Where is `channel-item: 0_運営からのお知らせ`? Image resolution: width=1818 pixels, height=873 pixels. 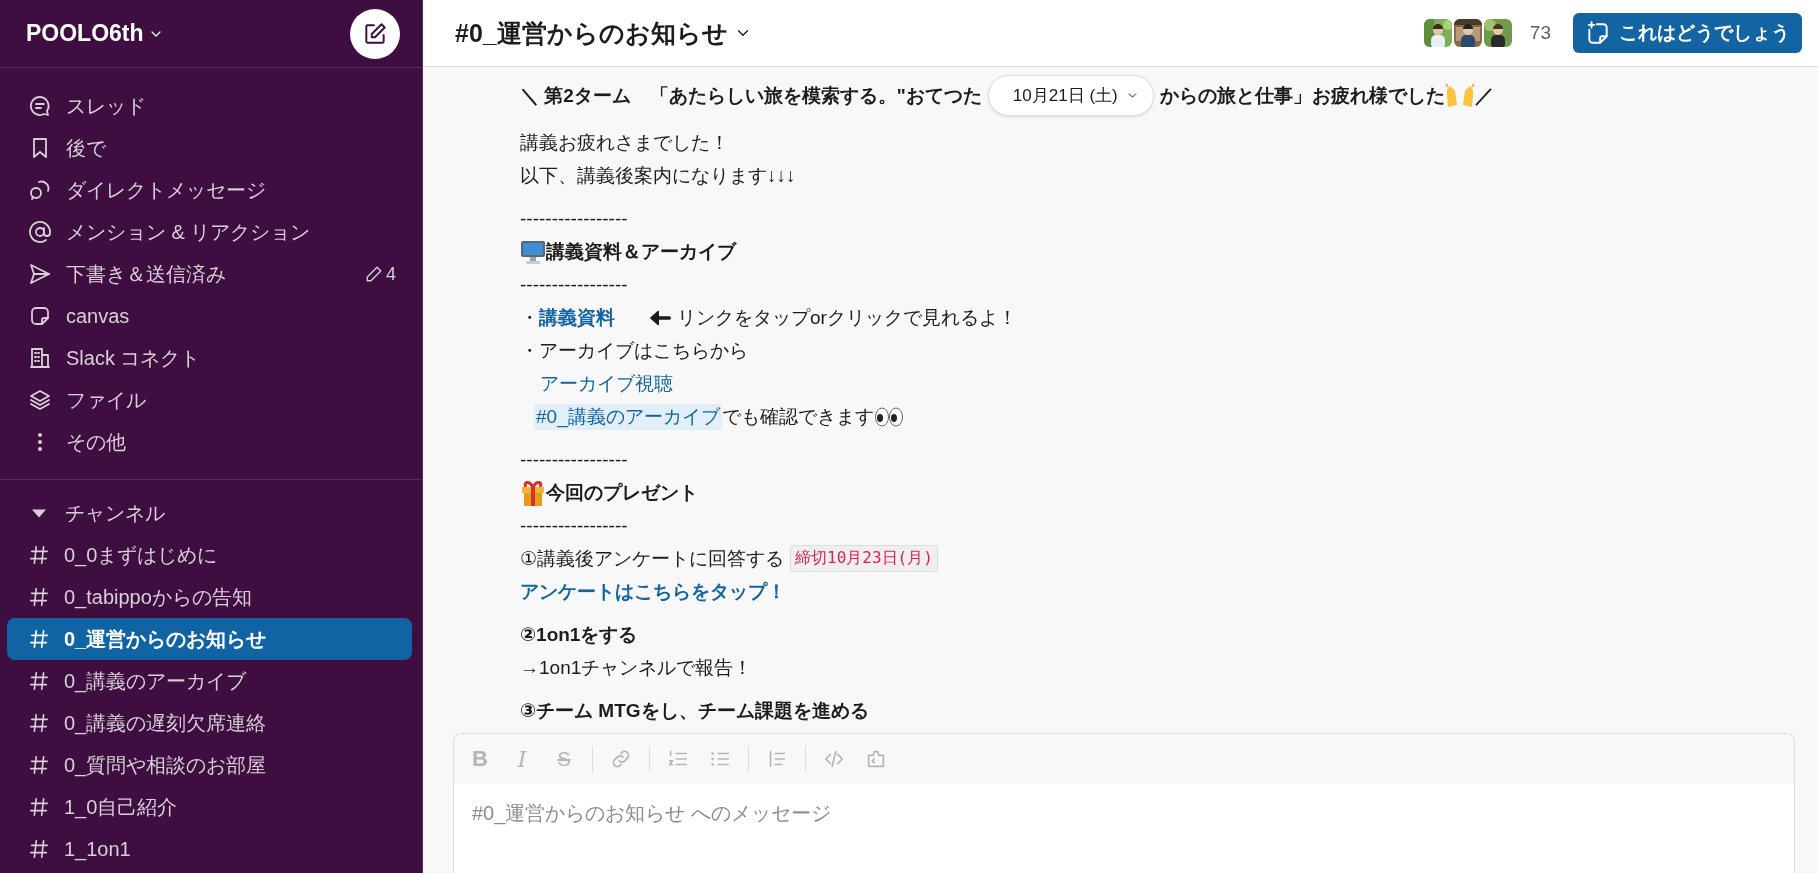 channel-item: 0_運営からのお知らせ is located at coordinates (209, 639).